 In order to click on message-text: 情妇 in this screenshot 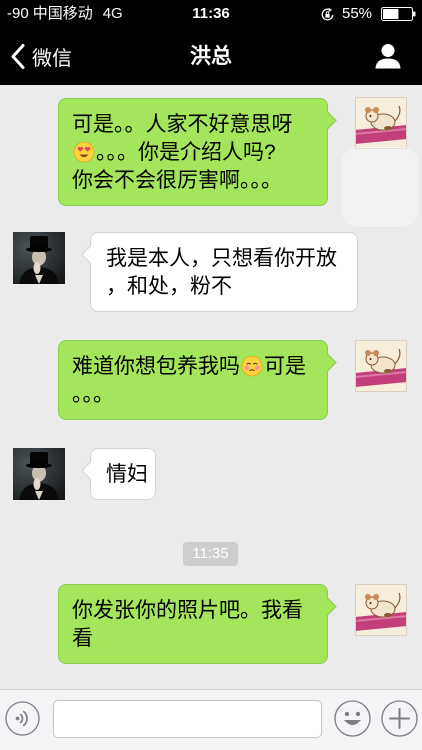, I will do `click(127, 474)`.